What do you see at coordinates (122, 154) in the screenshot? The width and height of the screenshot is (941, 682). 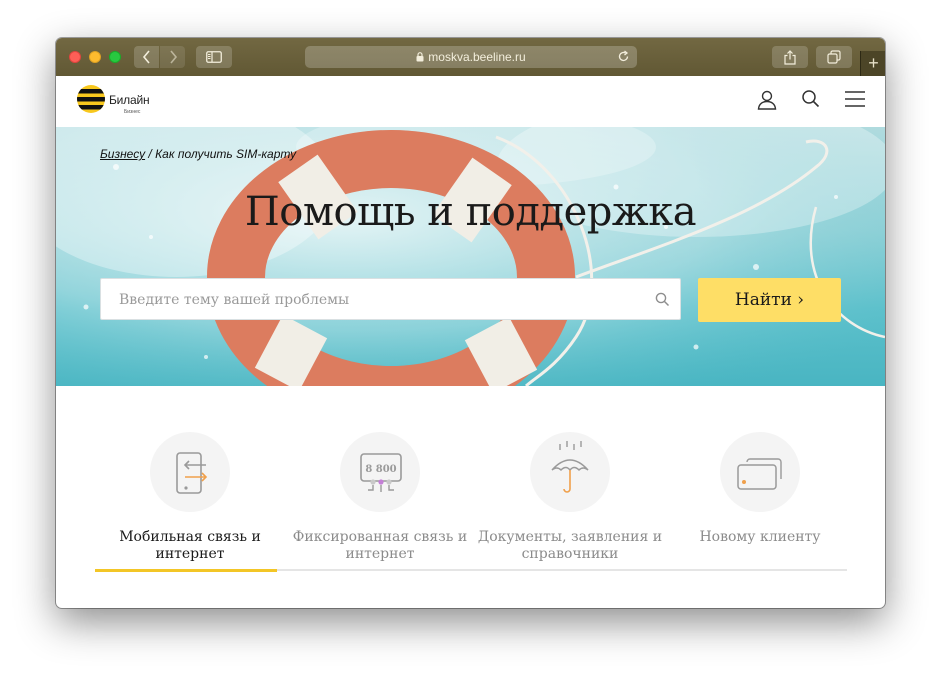 I see `breadcrumb-link-business: Бизнесу` at bounding box center [122, 154].